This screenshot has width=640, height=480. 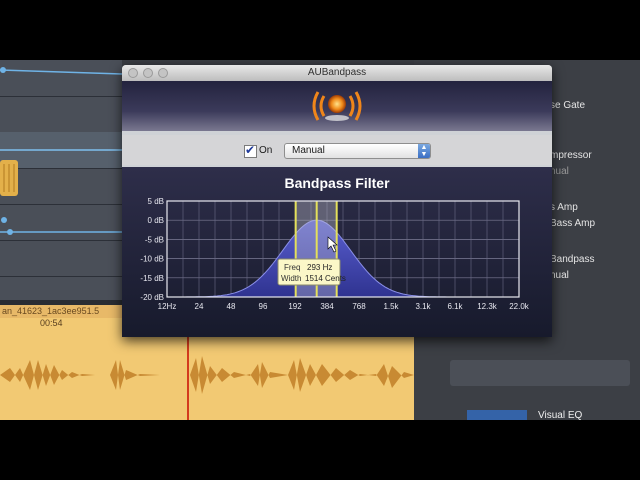 What do you see at coordinates (263, 306) in the screenshot?
I see `x-tick-label: 96` at bounding box center [263, 306].